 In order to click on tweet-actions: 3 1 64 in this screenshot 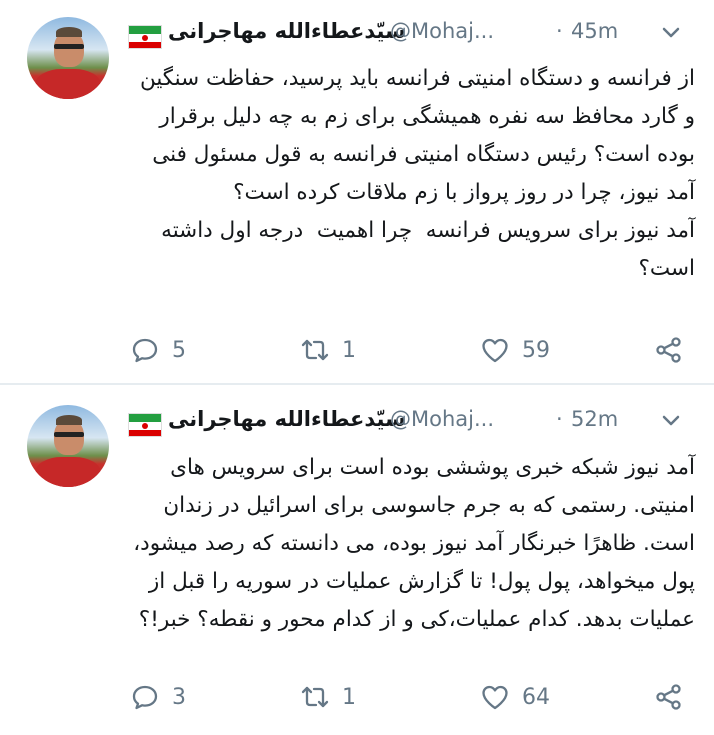, I will do `click(410, 697)`.